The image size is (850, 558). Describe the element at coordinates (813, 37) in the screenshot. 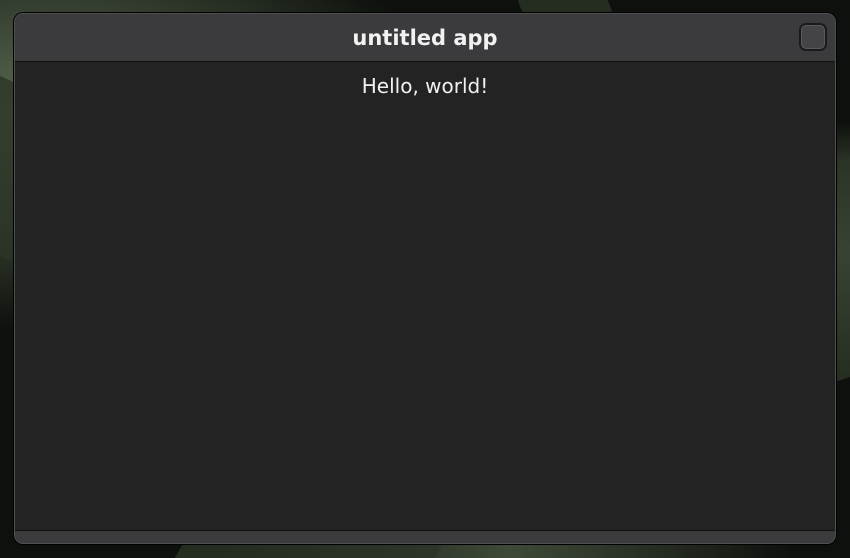

I see `window-close-button` at that location.